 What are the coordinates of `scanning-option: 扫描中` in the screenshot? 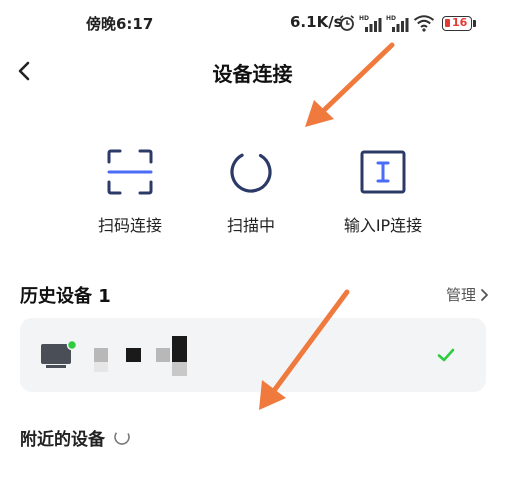 It's located at (251, 193).